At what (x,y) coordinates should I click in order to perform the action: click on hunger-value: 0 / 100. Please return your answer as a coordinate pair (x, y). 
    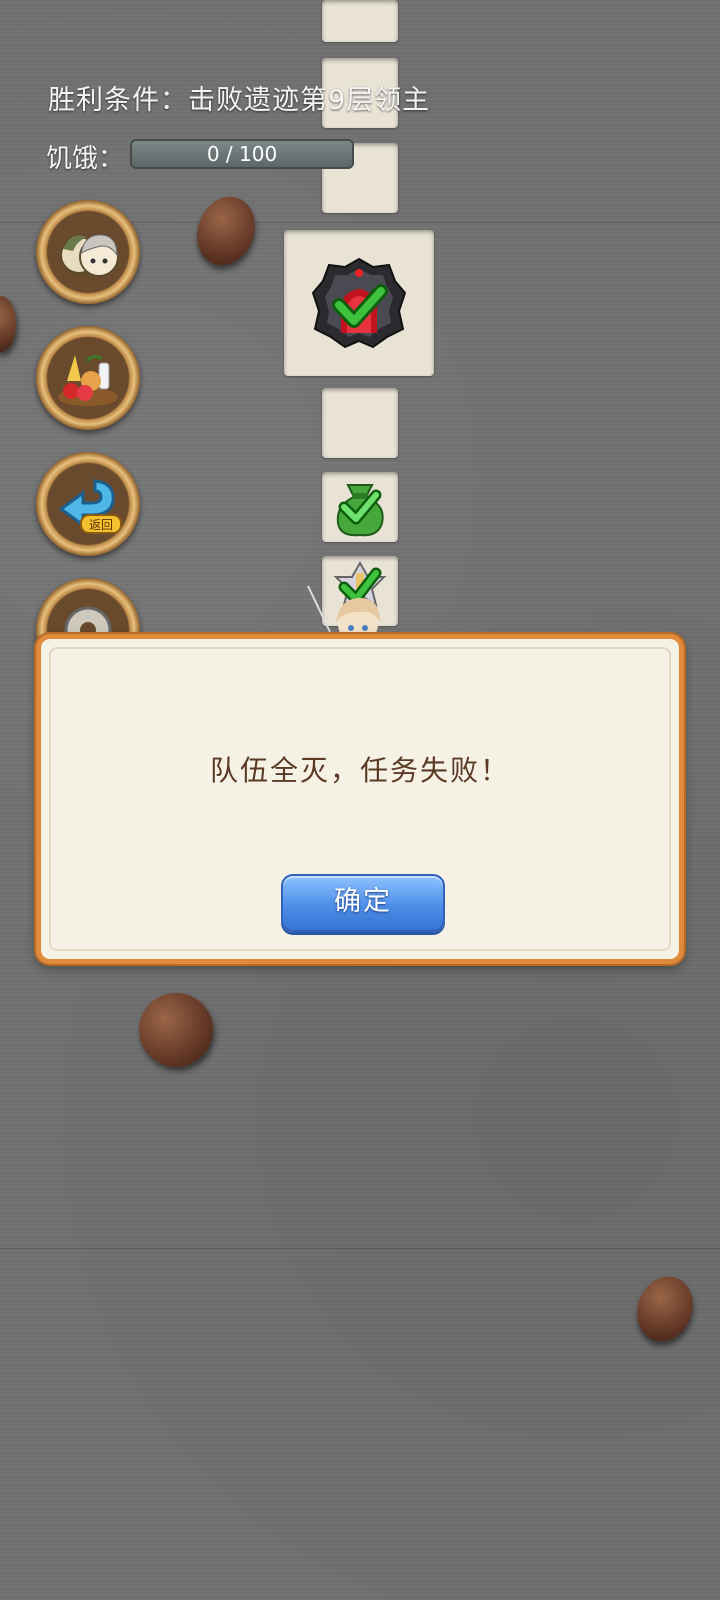
    Looking at the image, I should click on (242, 154).